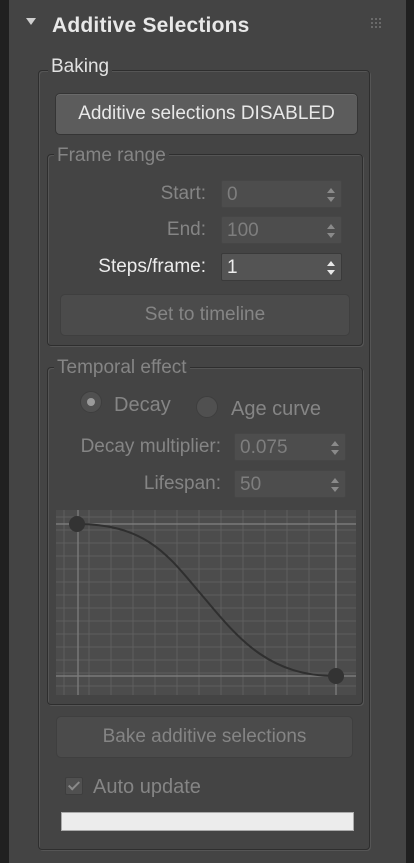 This screenshot has height=863, width=414. Describe the element at coordinates (243, 231) in the screenshot. I see `end-value: 100` at that location.